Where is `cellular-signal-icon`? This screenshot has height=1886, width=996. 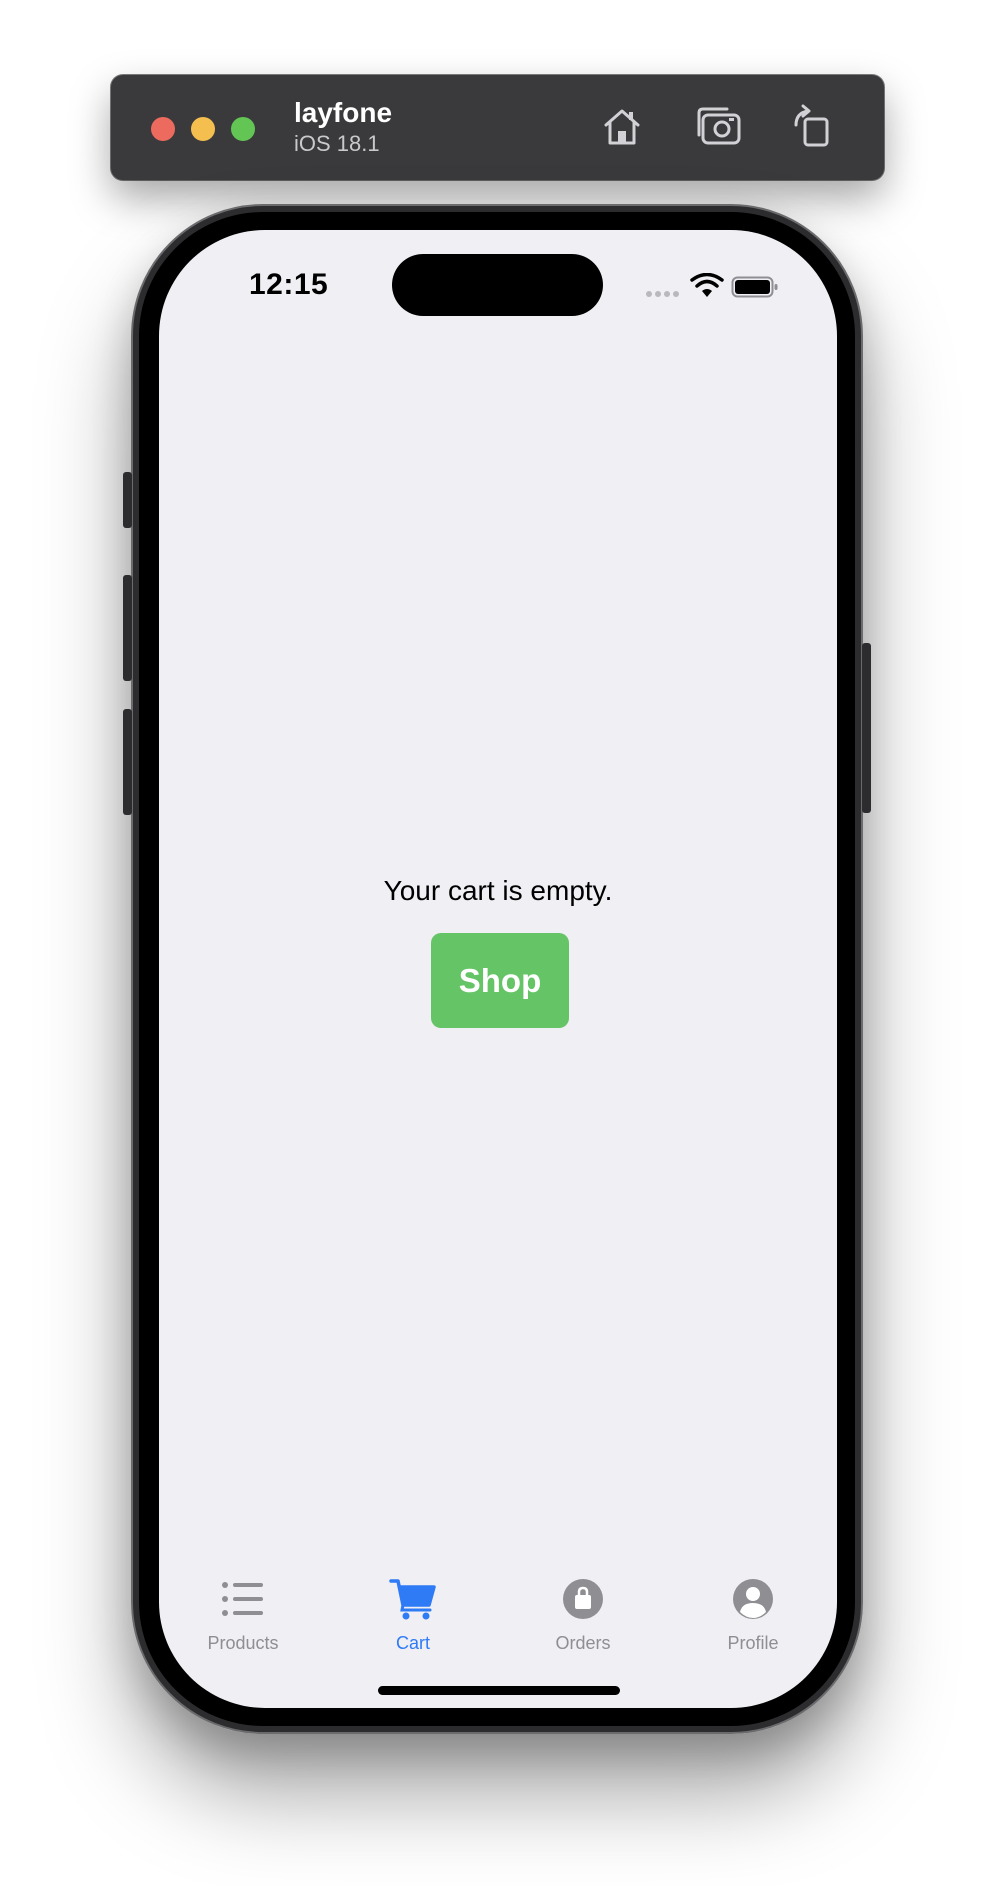 cellular-signal-icon is located at coordinates (662, 294).